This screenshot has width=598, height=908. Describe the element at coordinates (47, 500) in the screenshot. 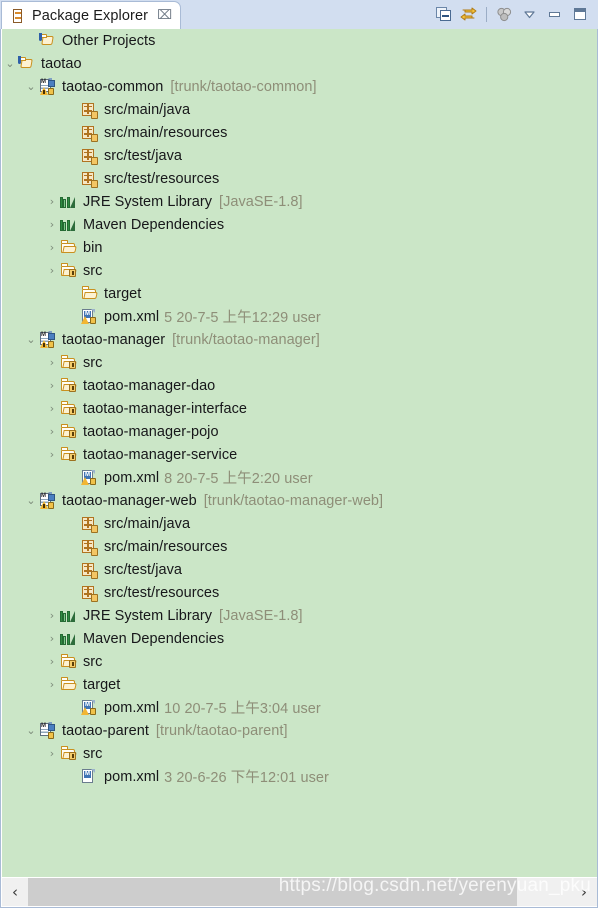

I see `maven-project-icon: M` at that location.